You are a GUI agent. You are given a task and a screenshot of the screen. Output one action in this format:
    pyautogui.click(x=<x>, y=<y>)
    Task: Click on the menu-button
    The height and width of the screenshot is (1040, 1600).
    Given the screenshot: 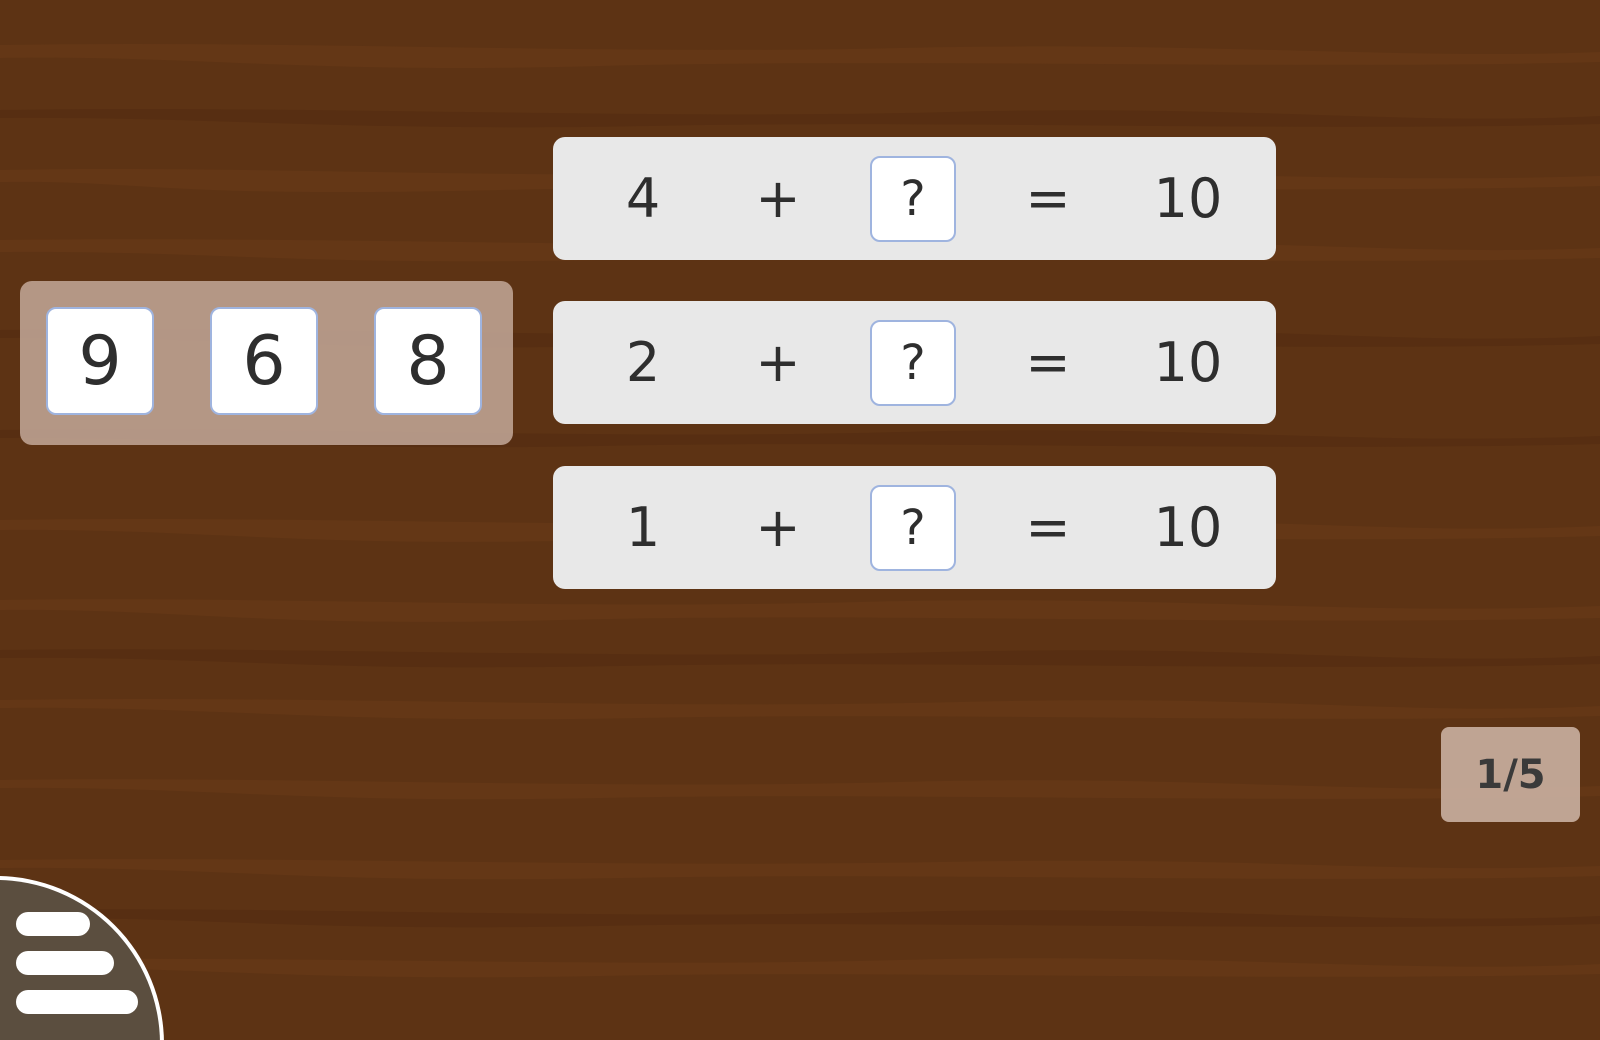 What is the action you would take?
    pyautogui.click(x=82, y=958)
    